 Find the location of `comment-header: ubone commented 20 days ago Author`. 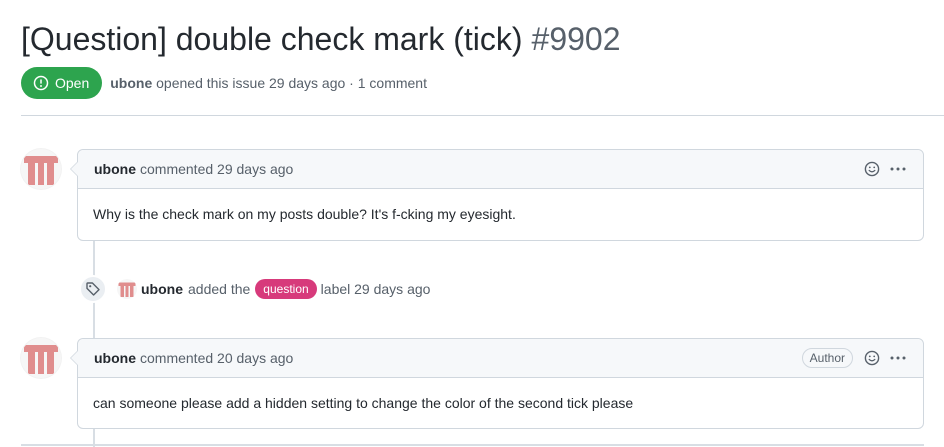

comment-header: ubone commented 20 days ago Author is located at coordinates (500, 358).